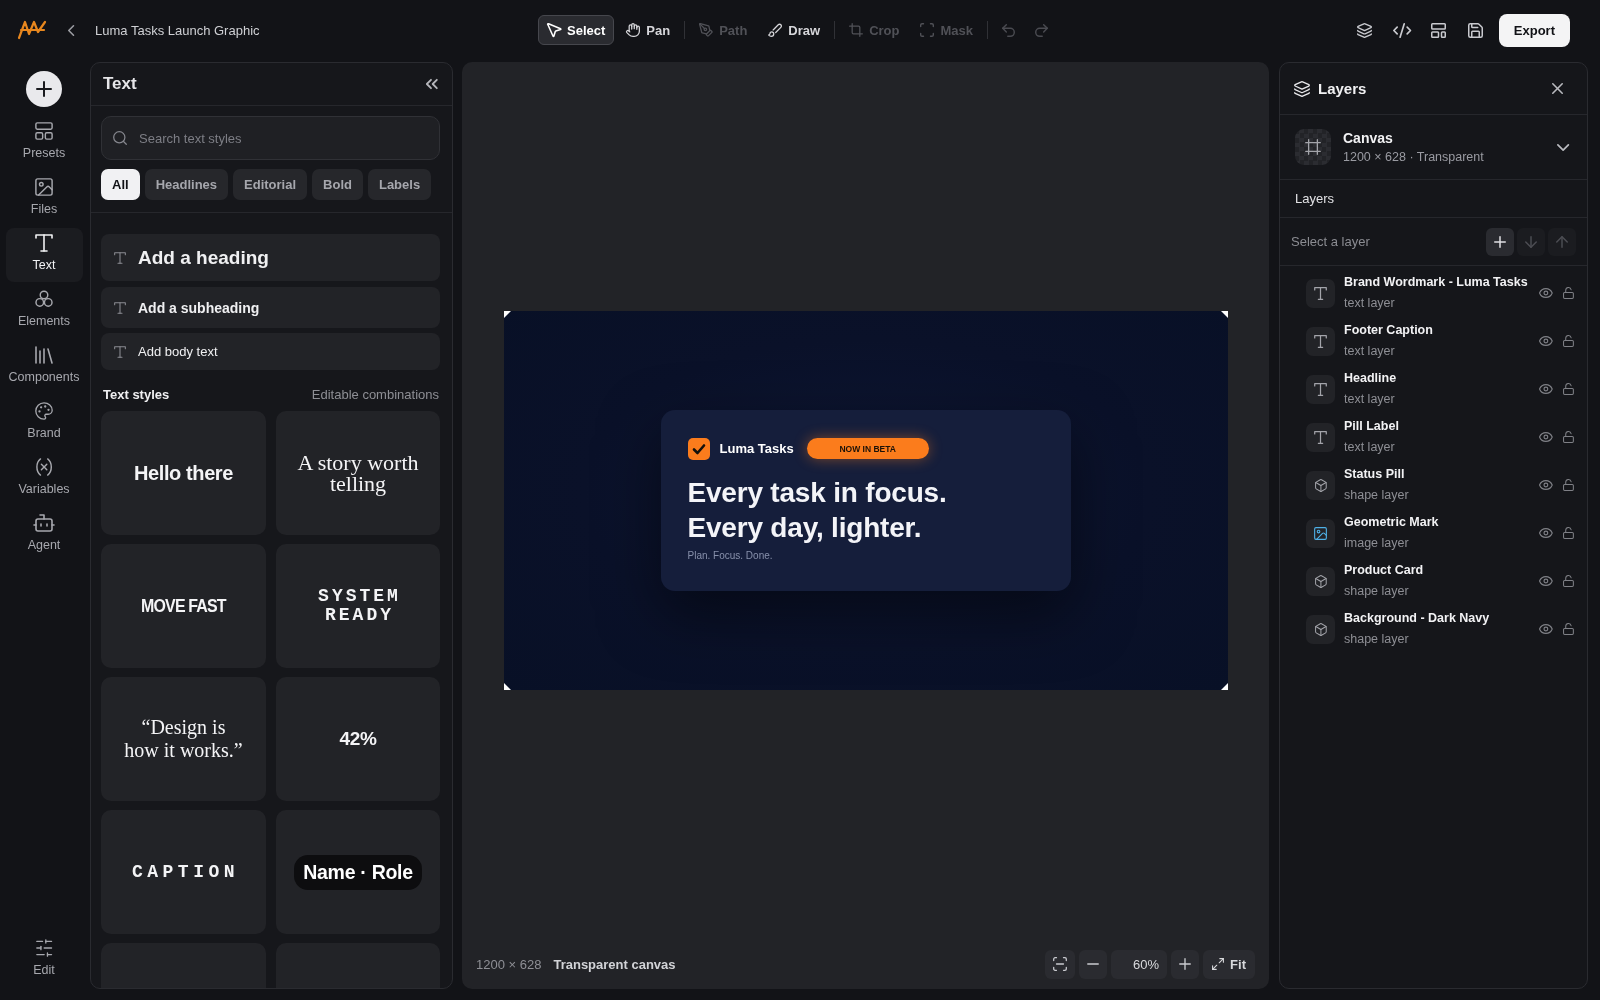 The image size is (1600, 1000). I want to click on sidebar-item: Brand, so click(44, 423).